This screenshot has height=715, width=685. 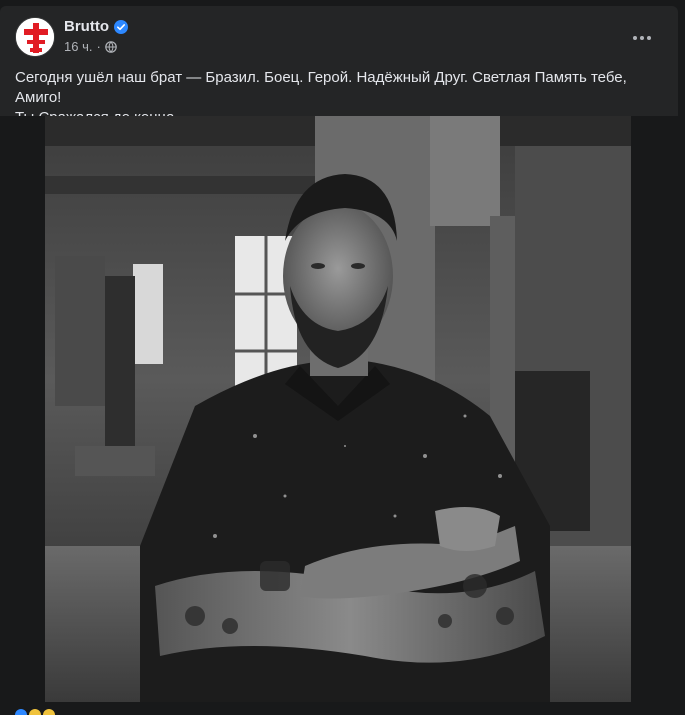 I want to click on post-header: Brutto 16 ч. ·, so click(x=339, y=34).